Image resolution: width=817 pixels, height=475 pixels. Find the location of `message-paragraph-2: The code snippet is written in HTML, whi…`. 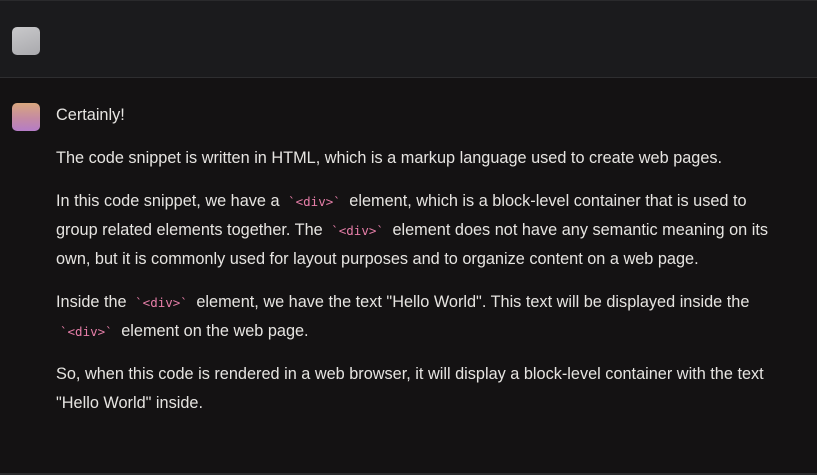

message-paragraph-2: The code snippet is written in HTML, whi… is located at coordinates (389, 158).